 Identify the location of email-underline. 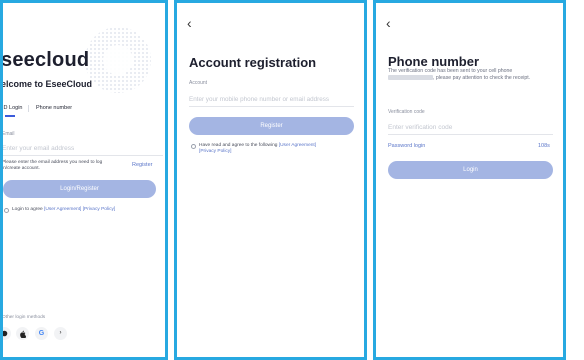
(83, 155).